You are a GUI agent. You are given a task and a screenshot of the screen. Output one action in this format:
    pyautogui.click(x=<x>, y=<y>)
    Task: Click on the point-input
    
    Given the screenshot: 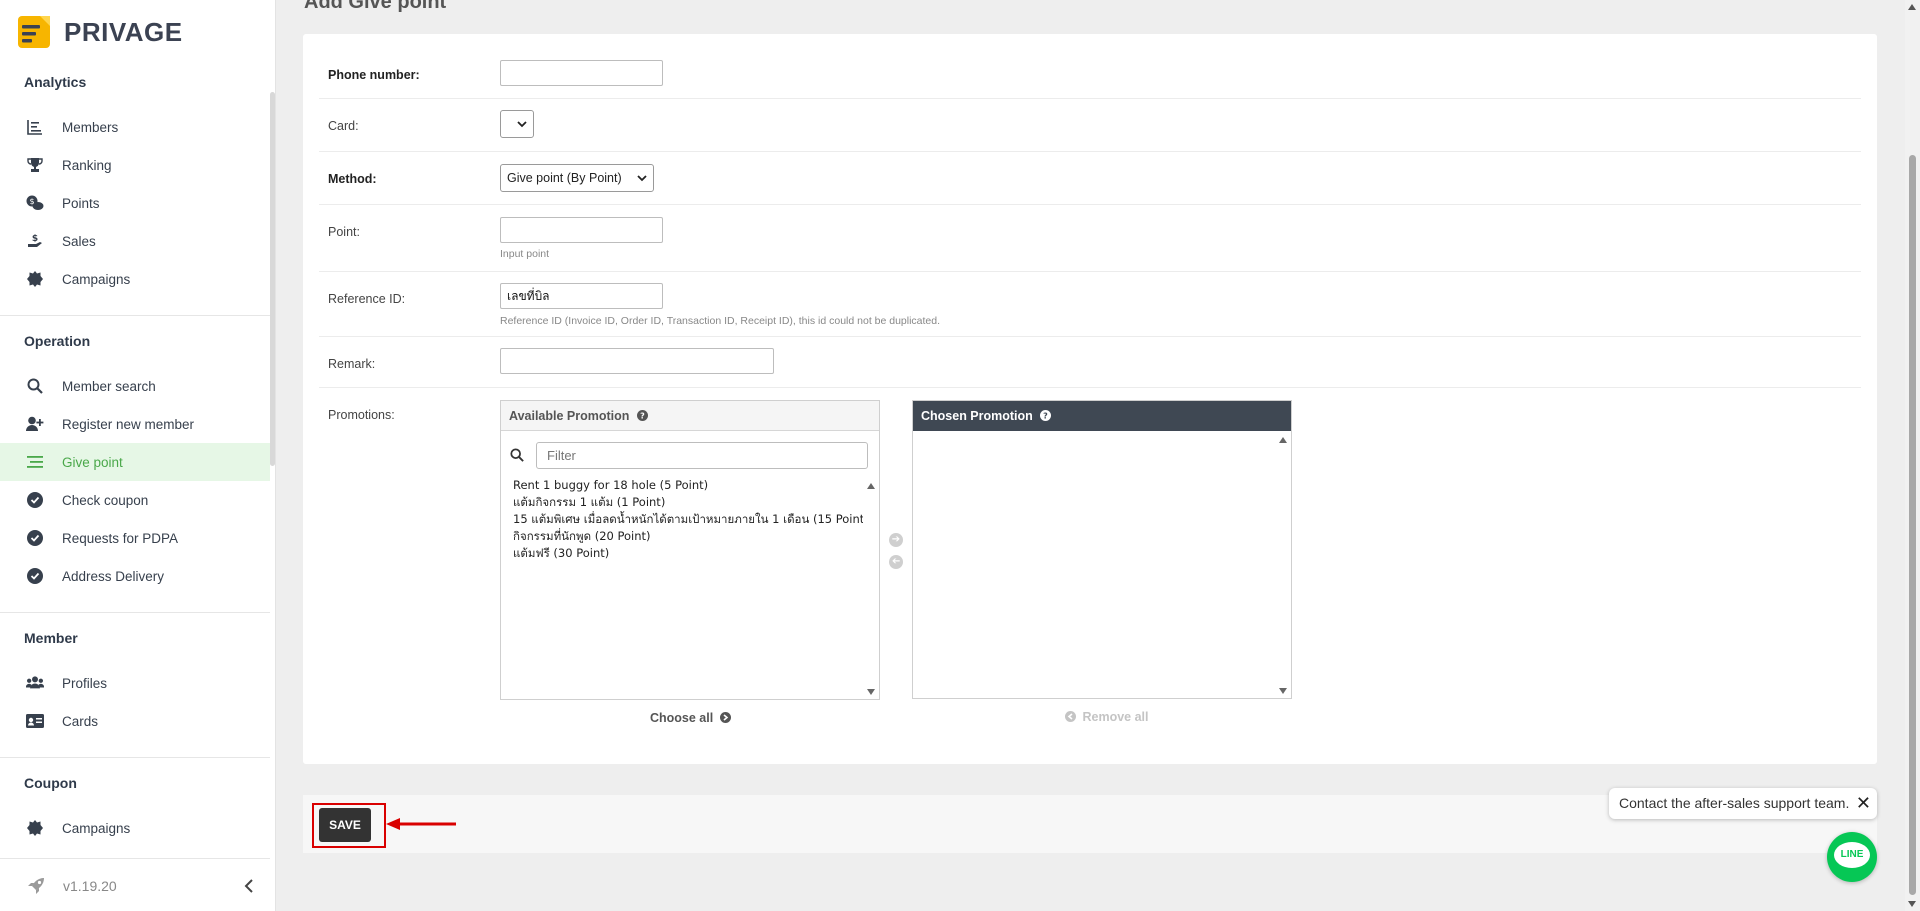 What is the action you would take?
    pyautogui.click(x=581, y=230)
    